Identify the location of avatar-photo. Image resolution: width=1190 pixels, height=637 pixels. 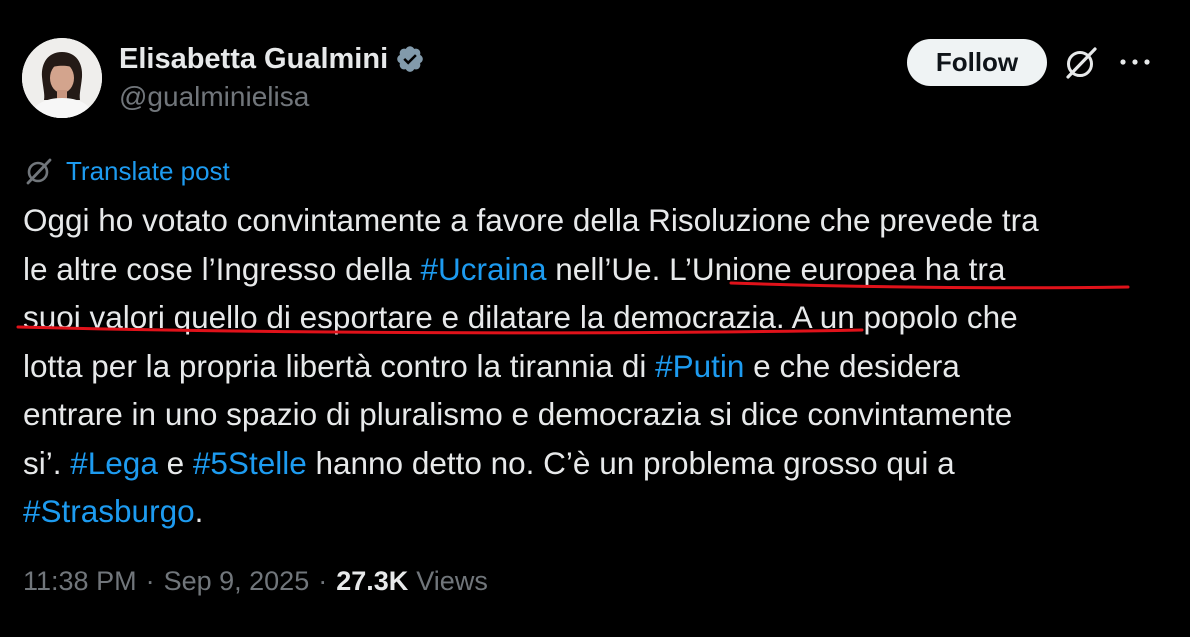
(62, 78).